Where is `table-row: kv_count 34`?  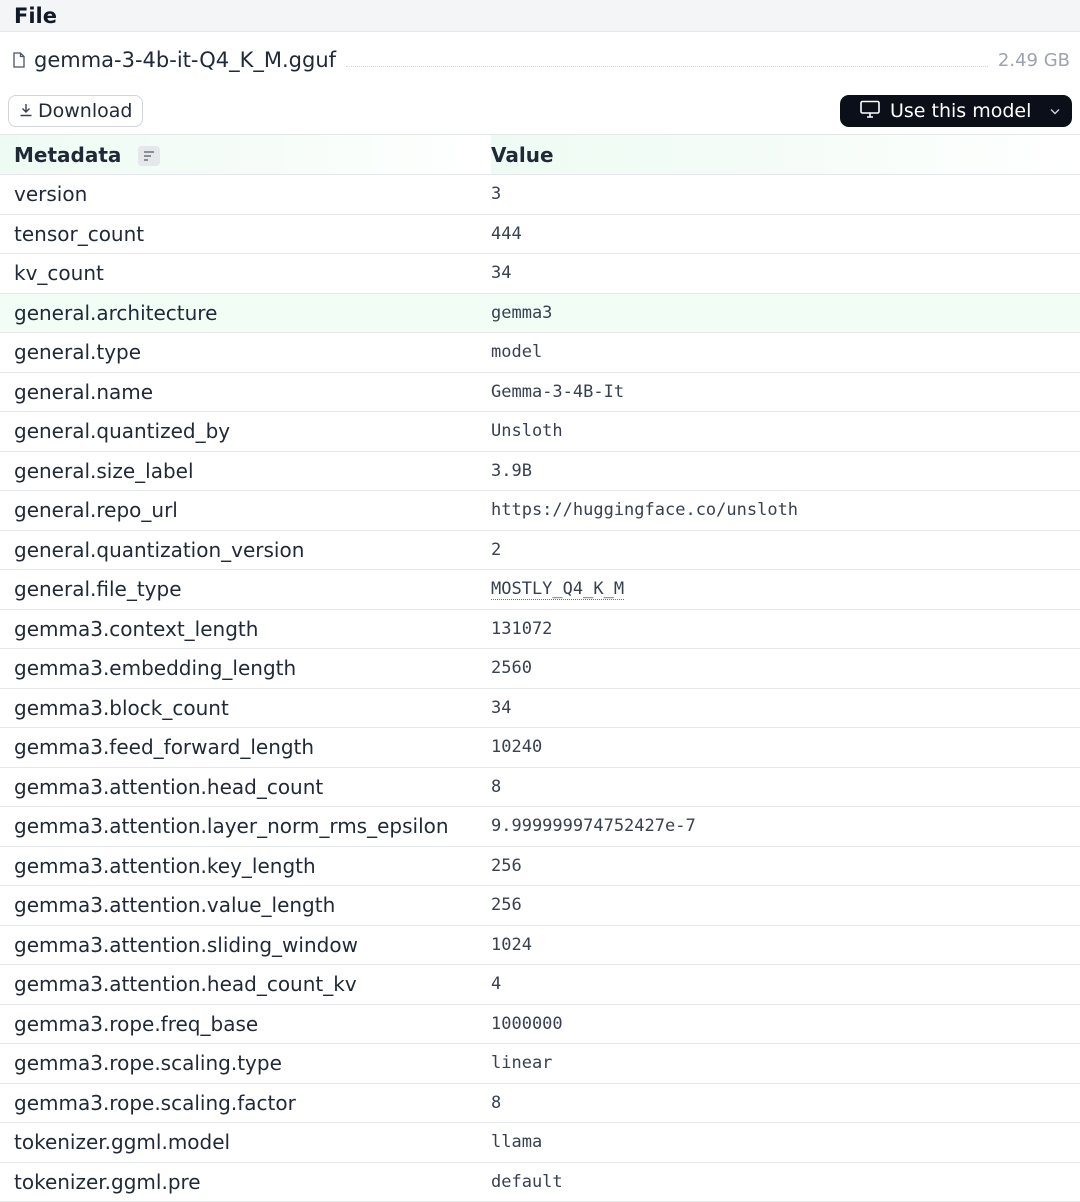
table-row: kv_count 34 is located at coordinates (540, 273).